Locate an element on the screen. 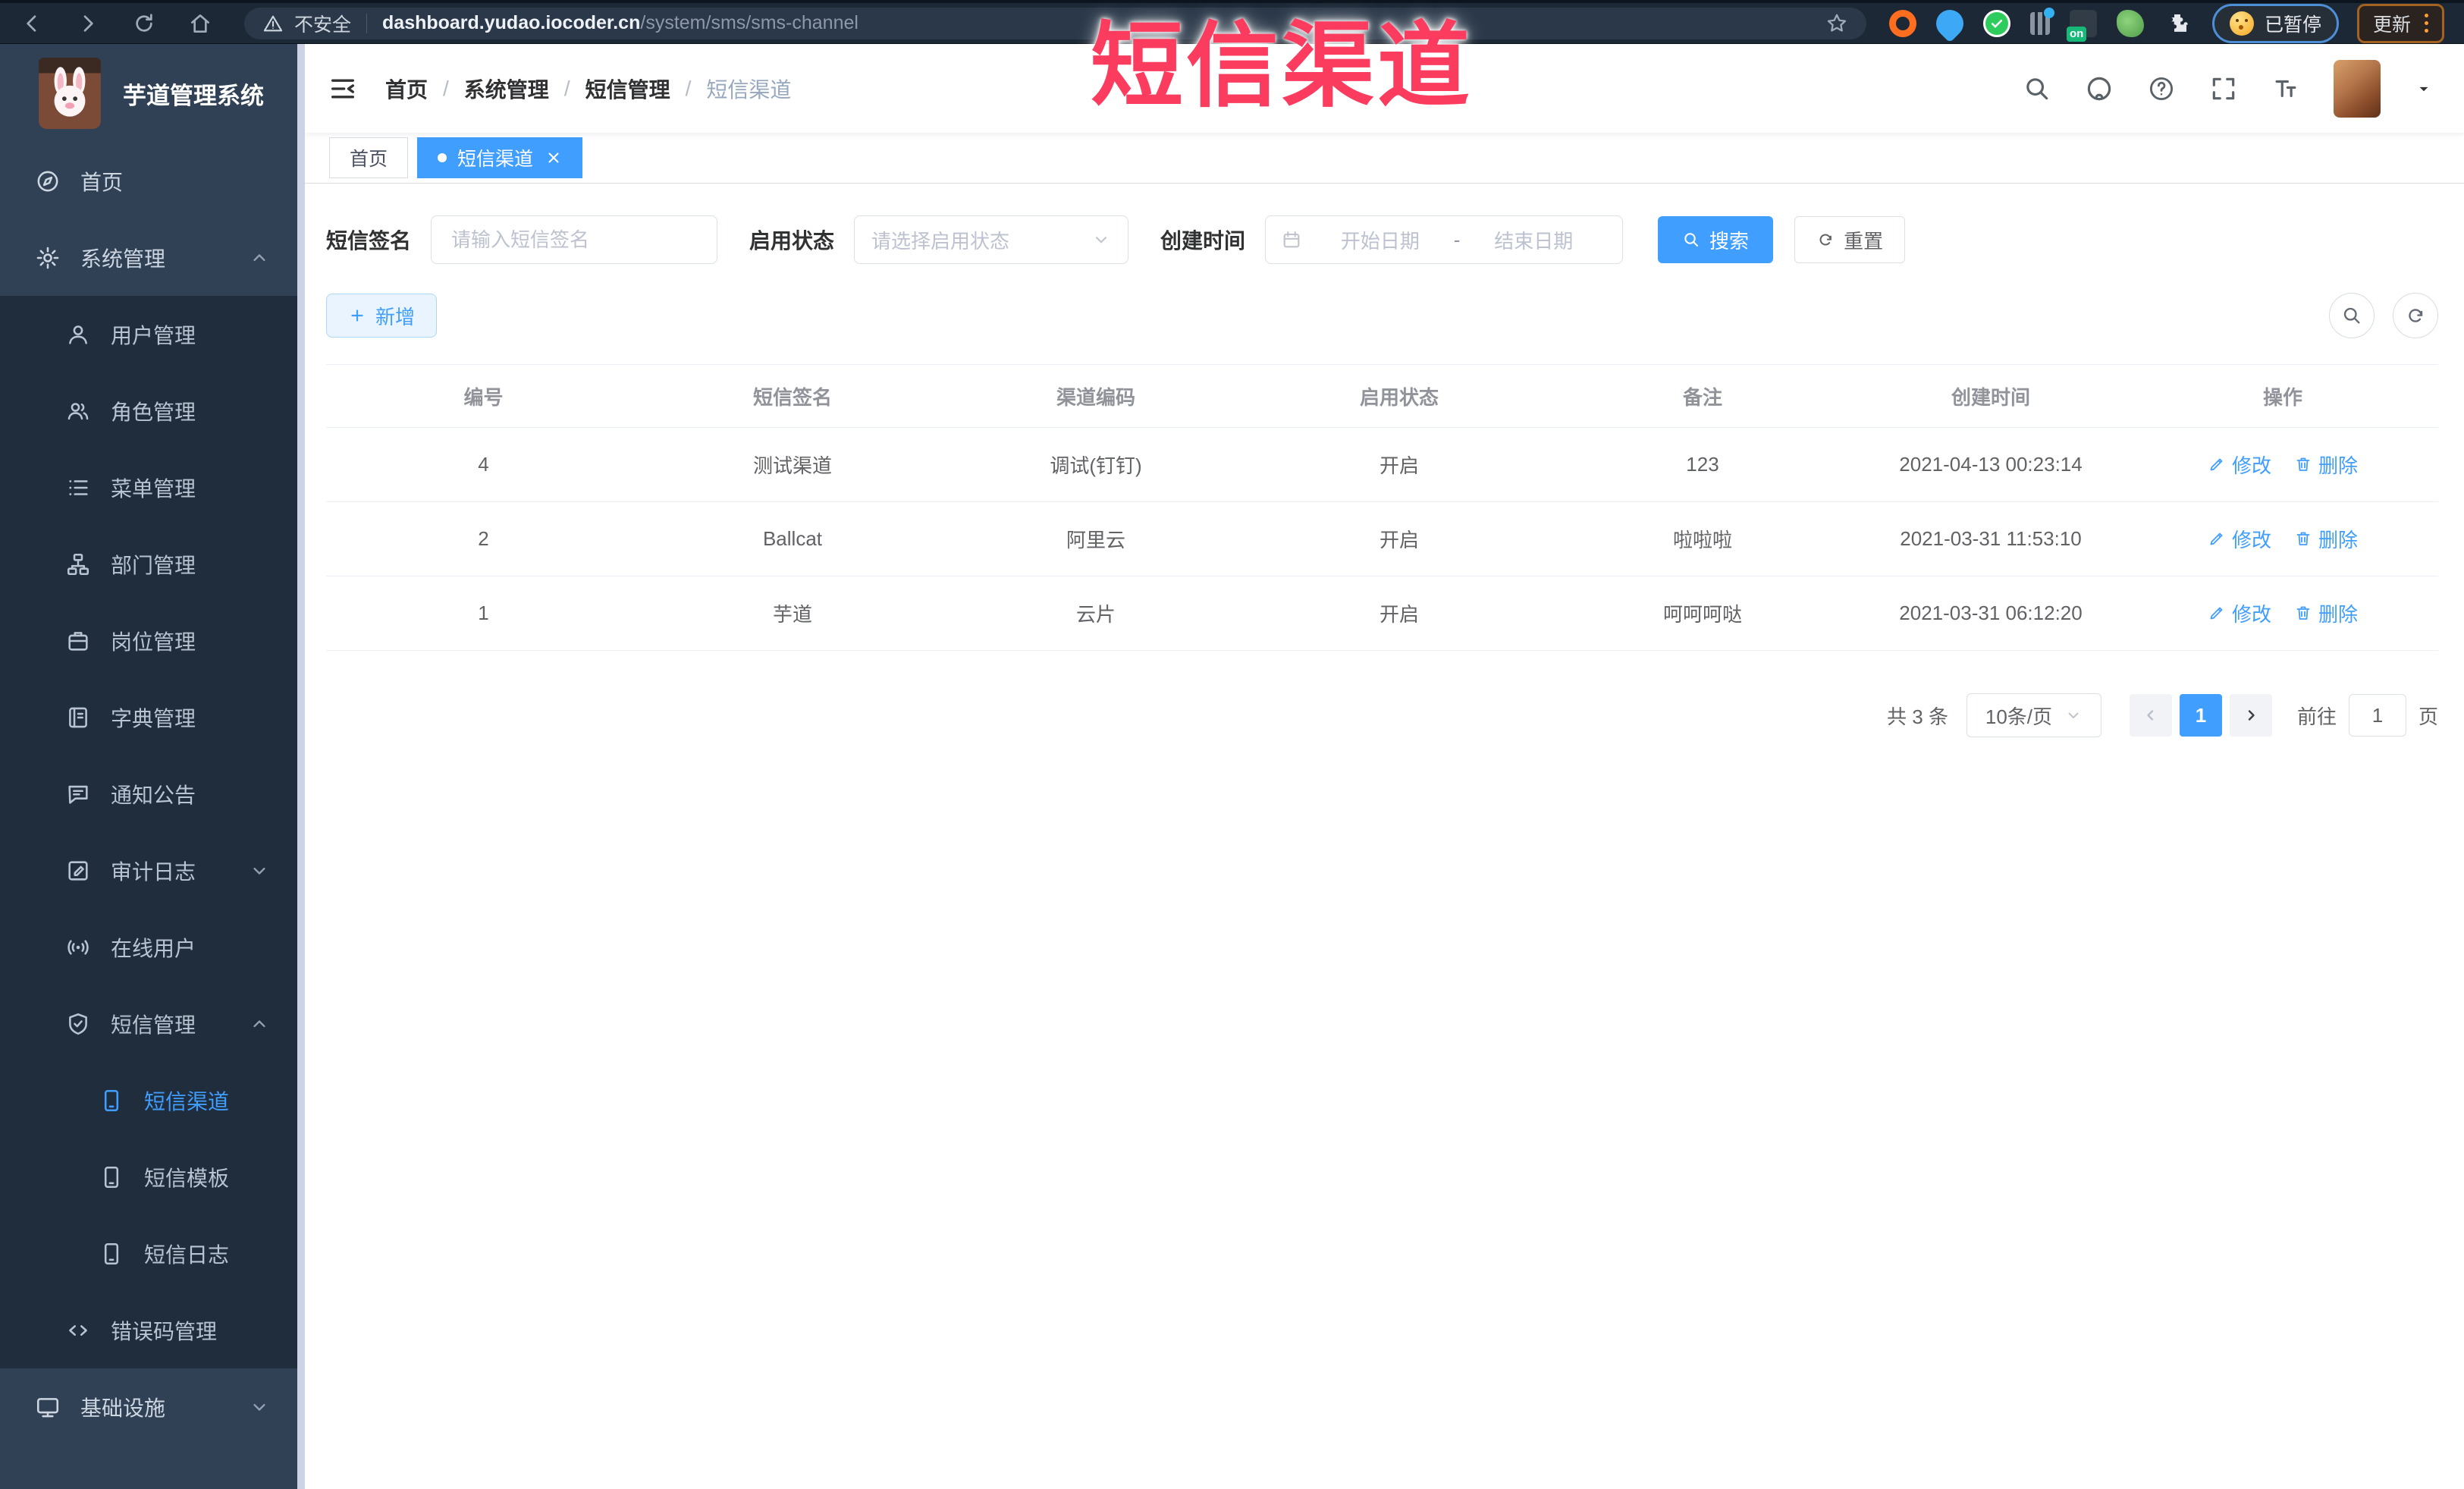 The height and width of the screenshot is (1489, 2464). sidebar-item: 短信渠道 is located at coordinates (152, 1100).